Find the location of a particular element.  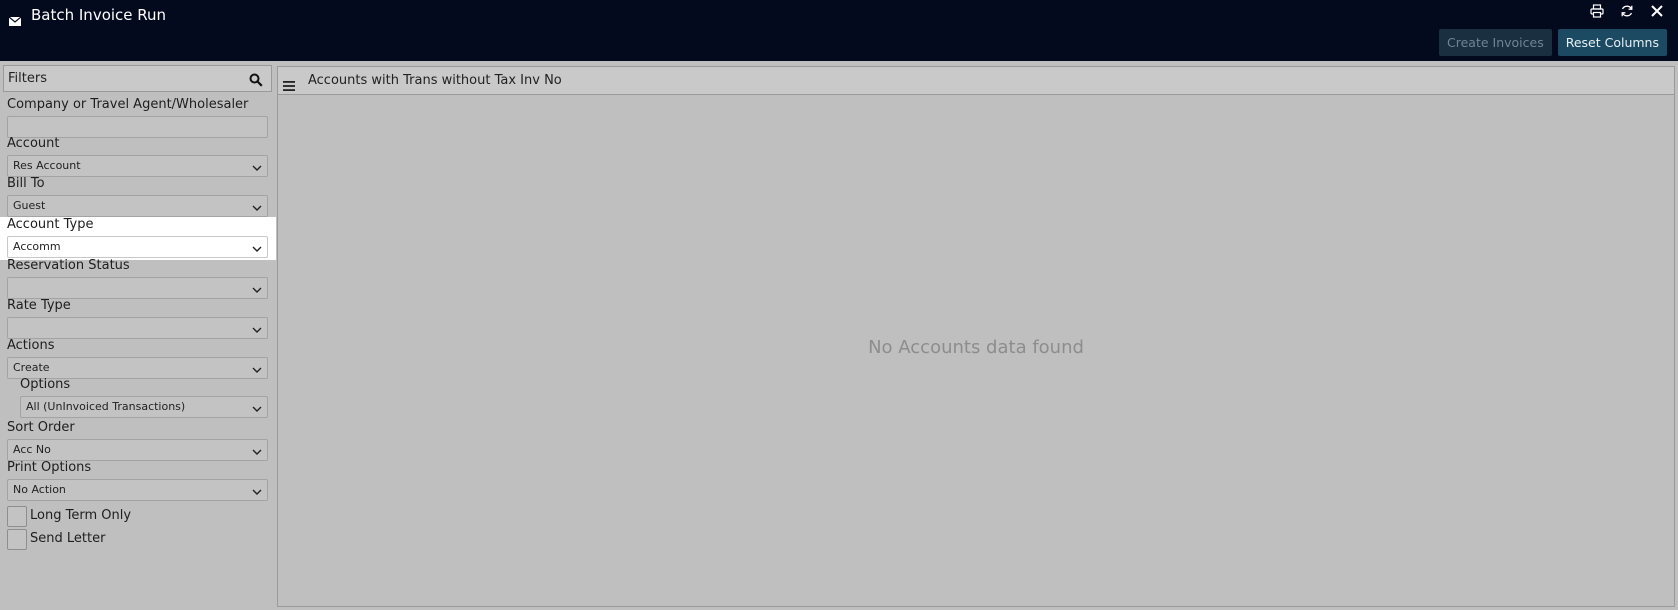

account-type-select: Accomm is located at coordinates (137, 247).